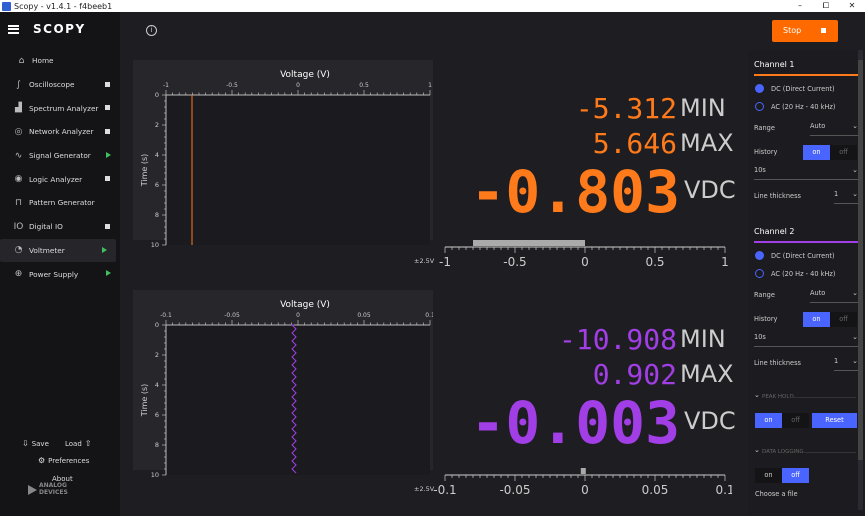 This screenshot has height=516, width=865. What do you see at coordinates (35, 443) in the screenshot?
I see `save-button: ⇩ Save` at bounding box center [35, 443].